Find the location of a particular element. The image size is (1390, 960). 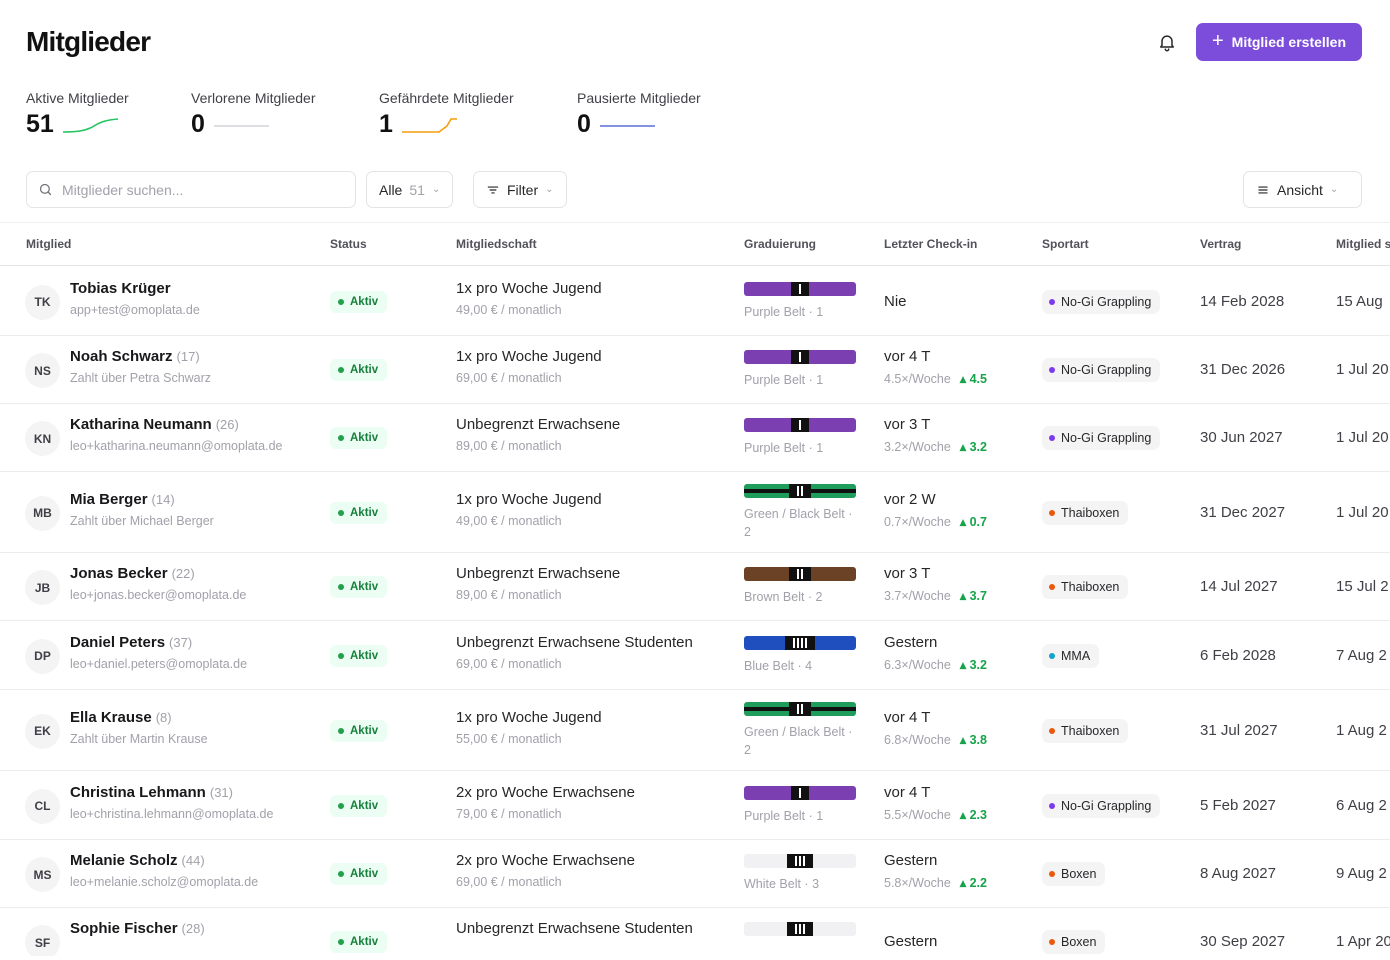

bell-icon is located at coordinates (1167, 43).